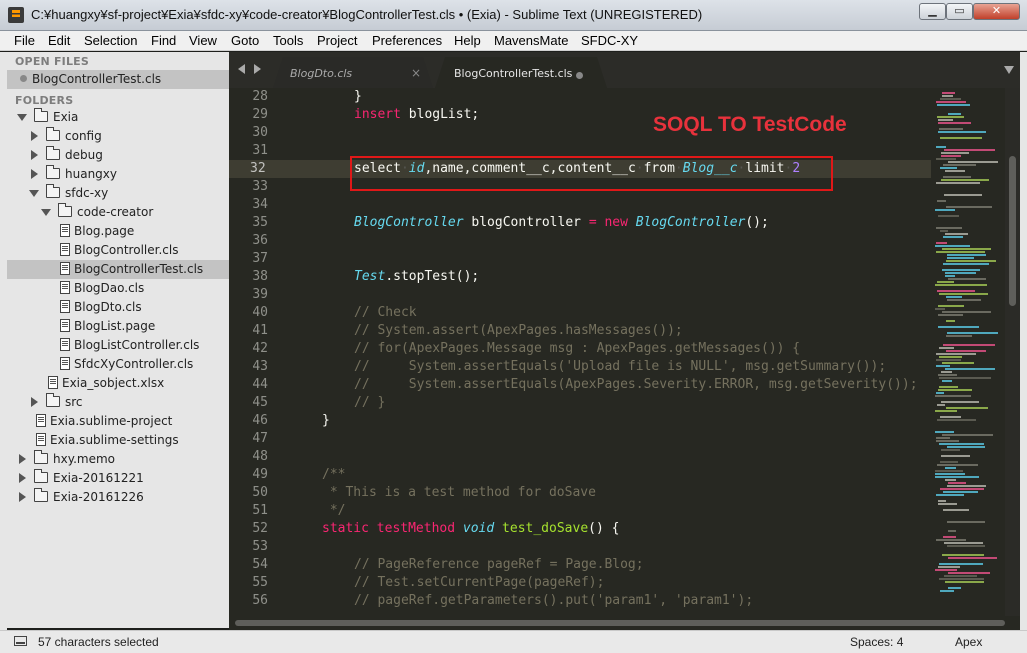  Describe the element at coordinates (467, 40) in the screenshot. I see `menu-help: Help` at that location.